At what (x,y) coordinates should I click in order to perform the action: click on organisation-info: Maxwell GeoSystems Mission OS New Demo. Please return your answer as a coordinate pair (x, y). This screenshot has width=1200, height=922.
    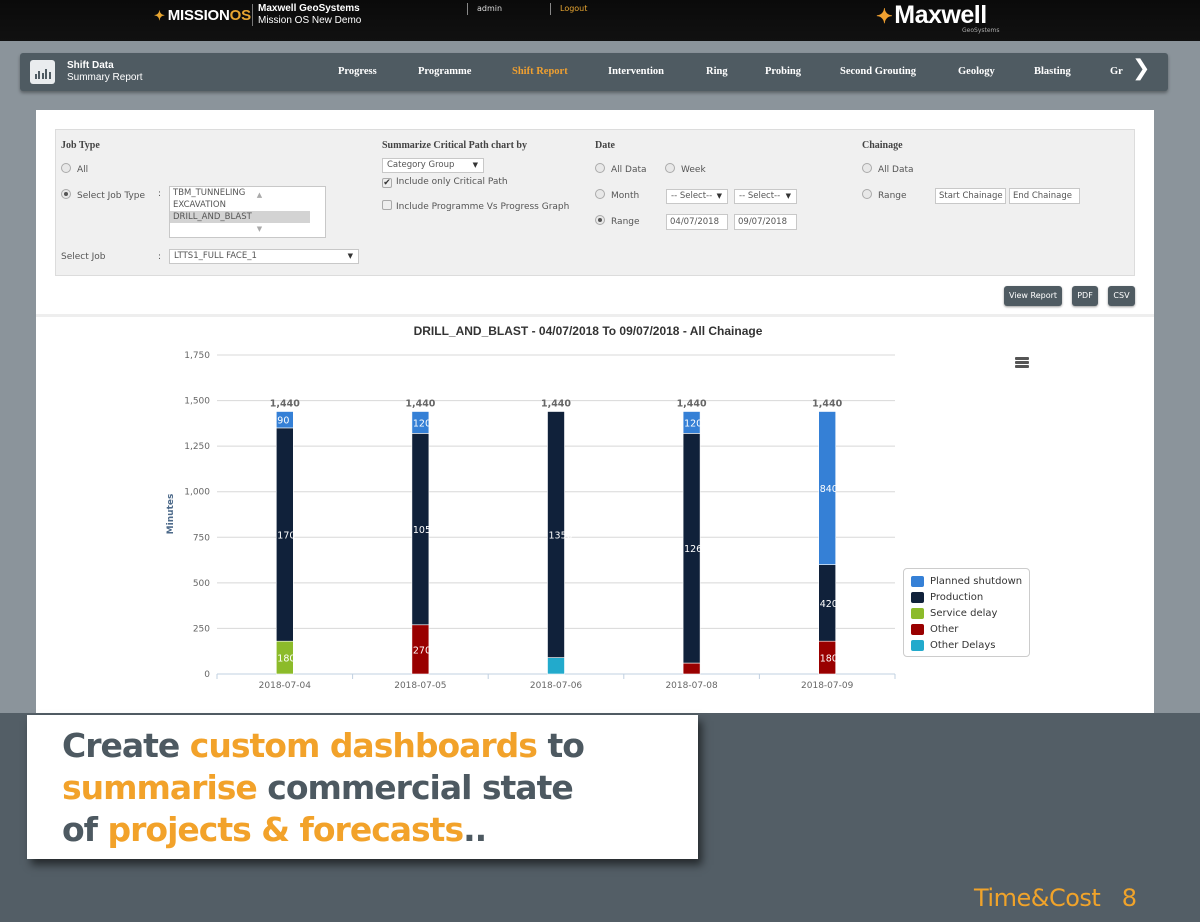
    Looking at the image, I should click on (309, 15).